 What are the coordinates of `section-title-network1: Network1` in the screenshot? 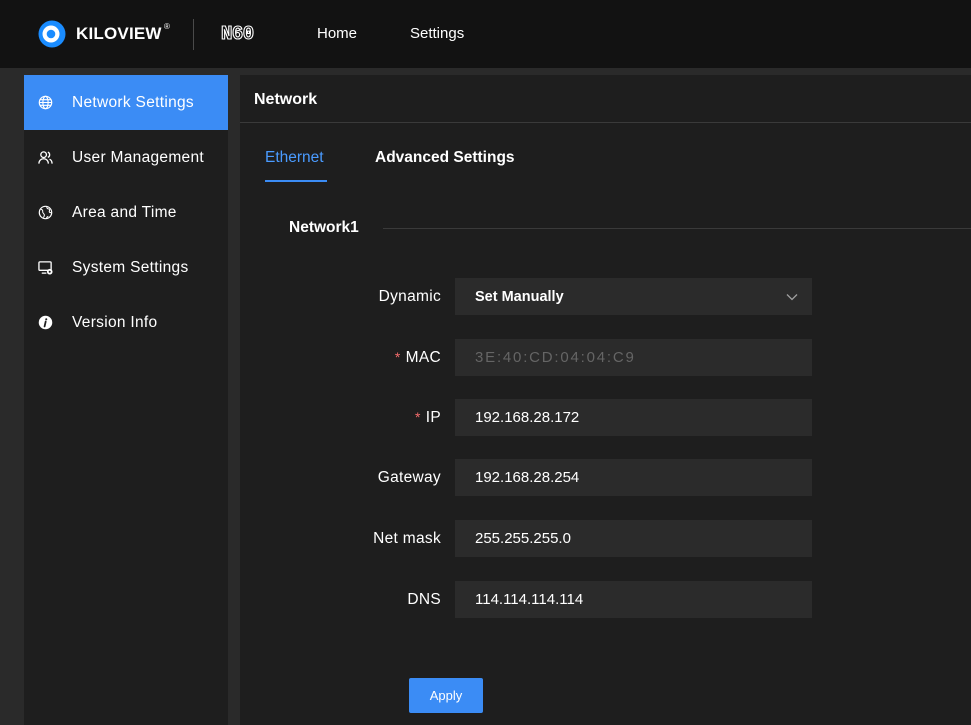 It's located at (324, 227).